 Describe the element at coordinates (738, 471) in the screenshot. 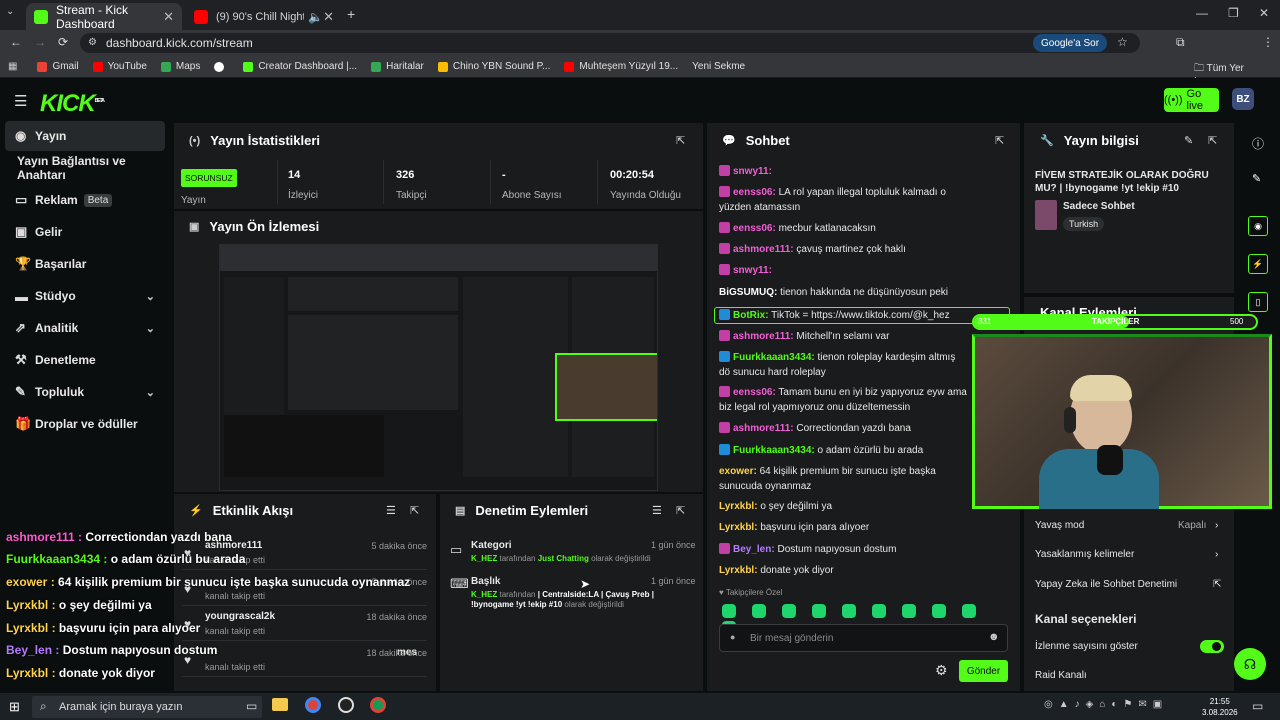

I see `chat-username: exower:` at that location.